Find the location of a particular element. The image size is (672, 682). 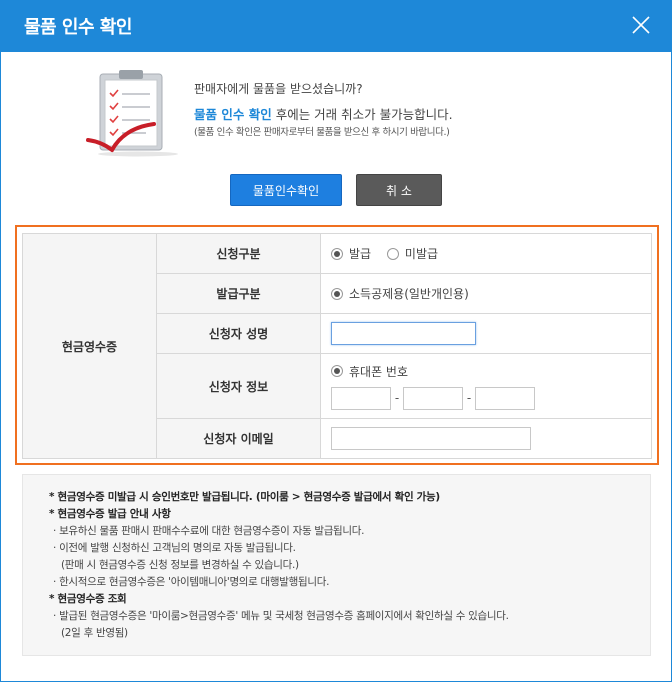

issue-type-label: 발급구분 is located at coordinates (238, 293).